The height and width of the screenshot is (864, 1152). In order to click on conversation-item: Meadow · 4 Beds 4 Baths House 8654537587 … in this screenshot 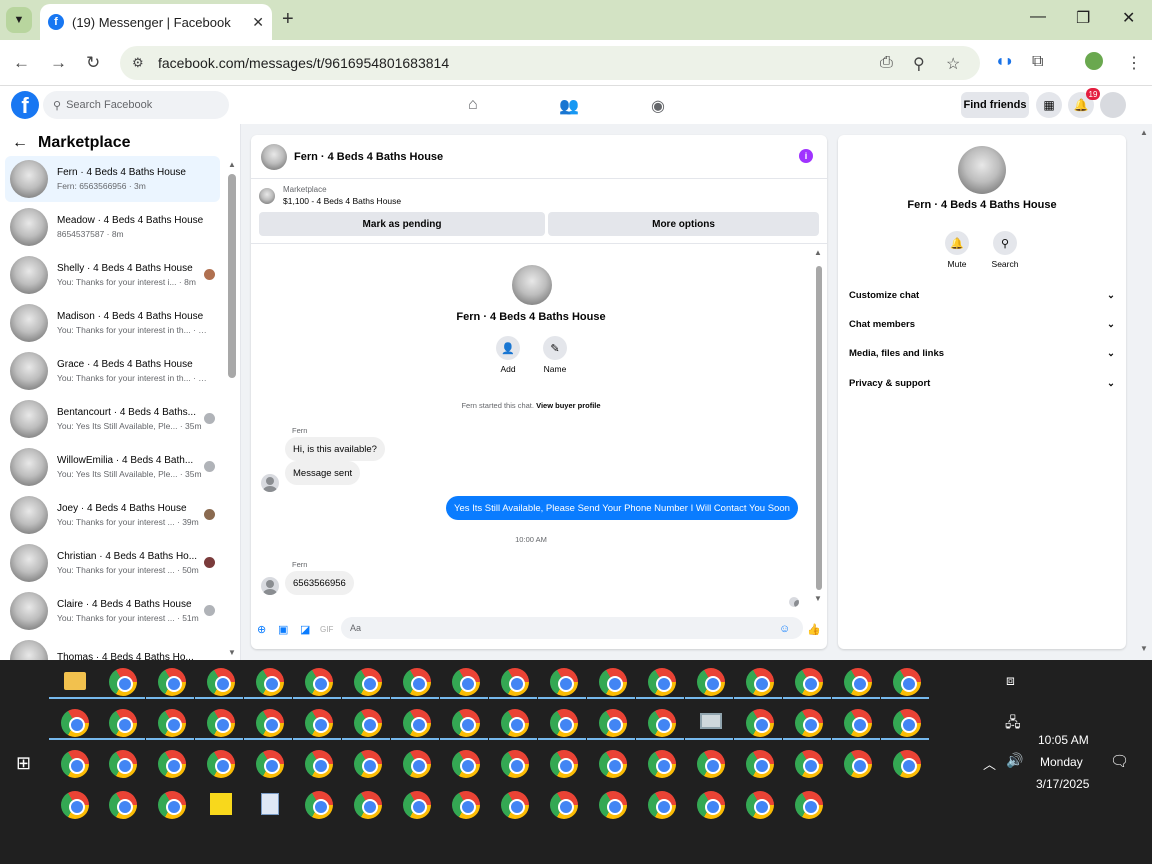, I will do `click(112, 227)`.